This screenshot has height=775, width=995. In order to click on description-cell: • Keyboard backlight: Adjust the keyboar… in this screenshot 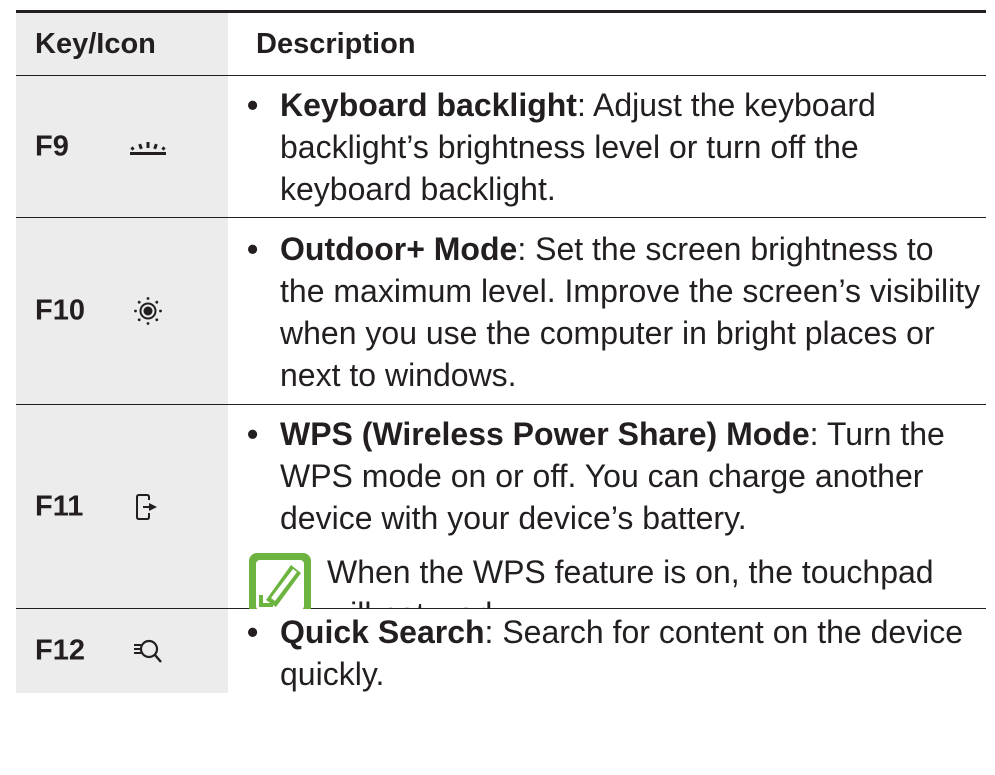, I will do `click(607, 146)`.